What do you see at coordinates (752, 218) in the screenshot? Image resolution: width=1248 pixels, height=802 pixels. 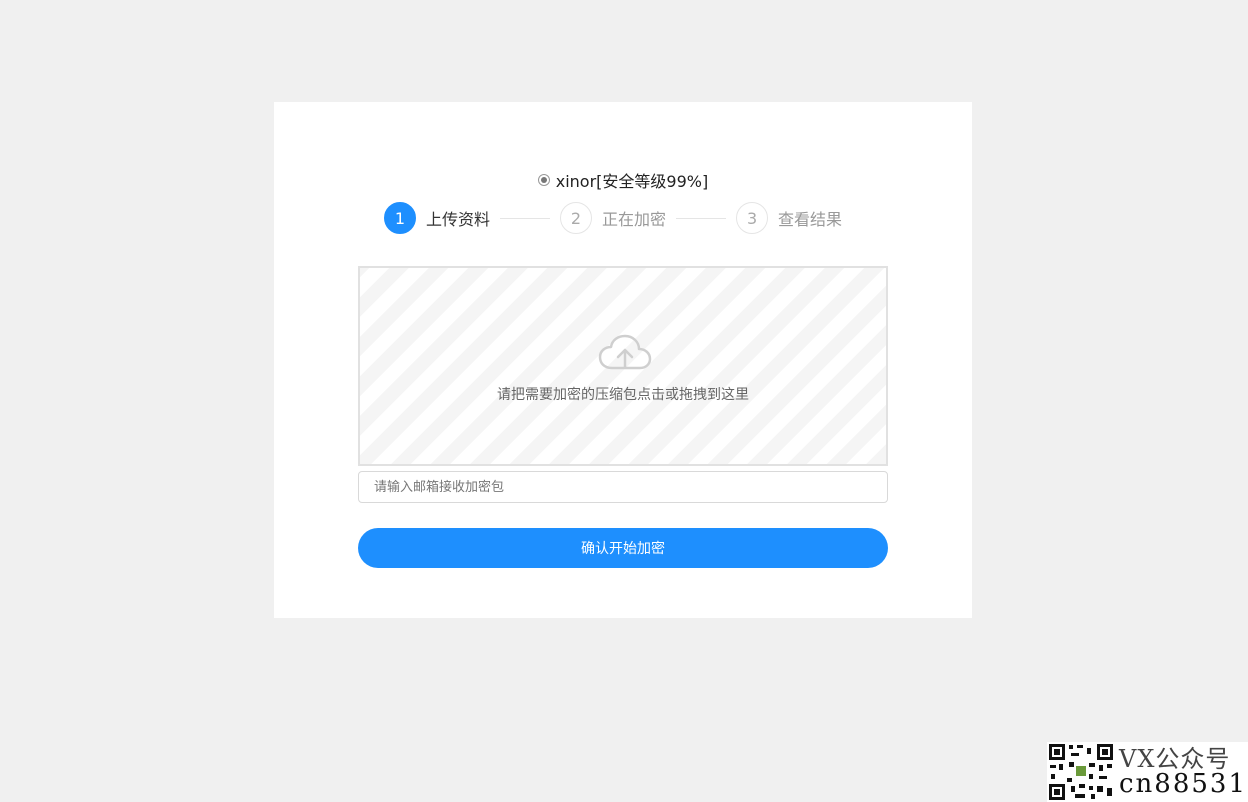 I see `step-number: 3` at bounding box center [752, 218].